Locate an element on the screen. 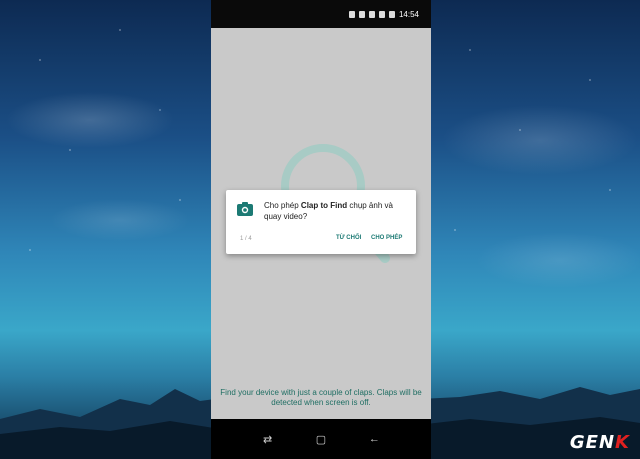 The height and width of the screenshot is (459, 640). navigation-bar: ⇄ ▢ ← is located at coordinates (321, 439).